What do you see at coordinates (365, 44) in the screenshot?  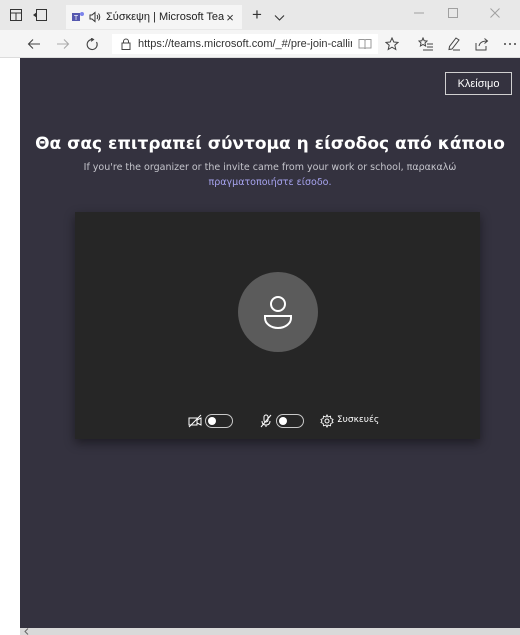 I see `reading-view-icon` at bounding box center [365, 44].